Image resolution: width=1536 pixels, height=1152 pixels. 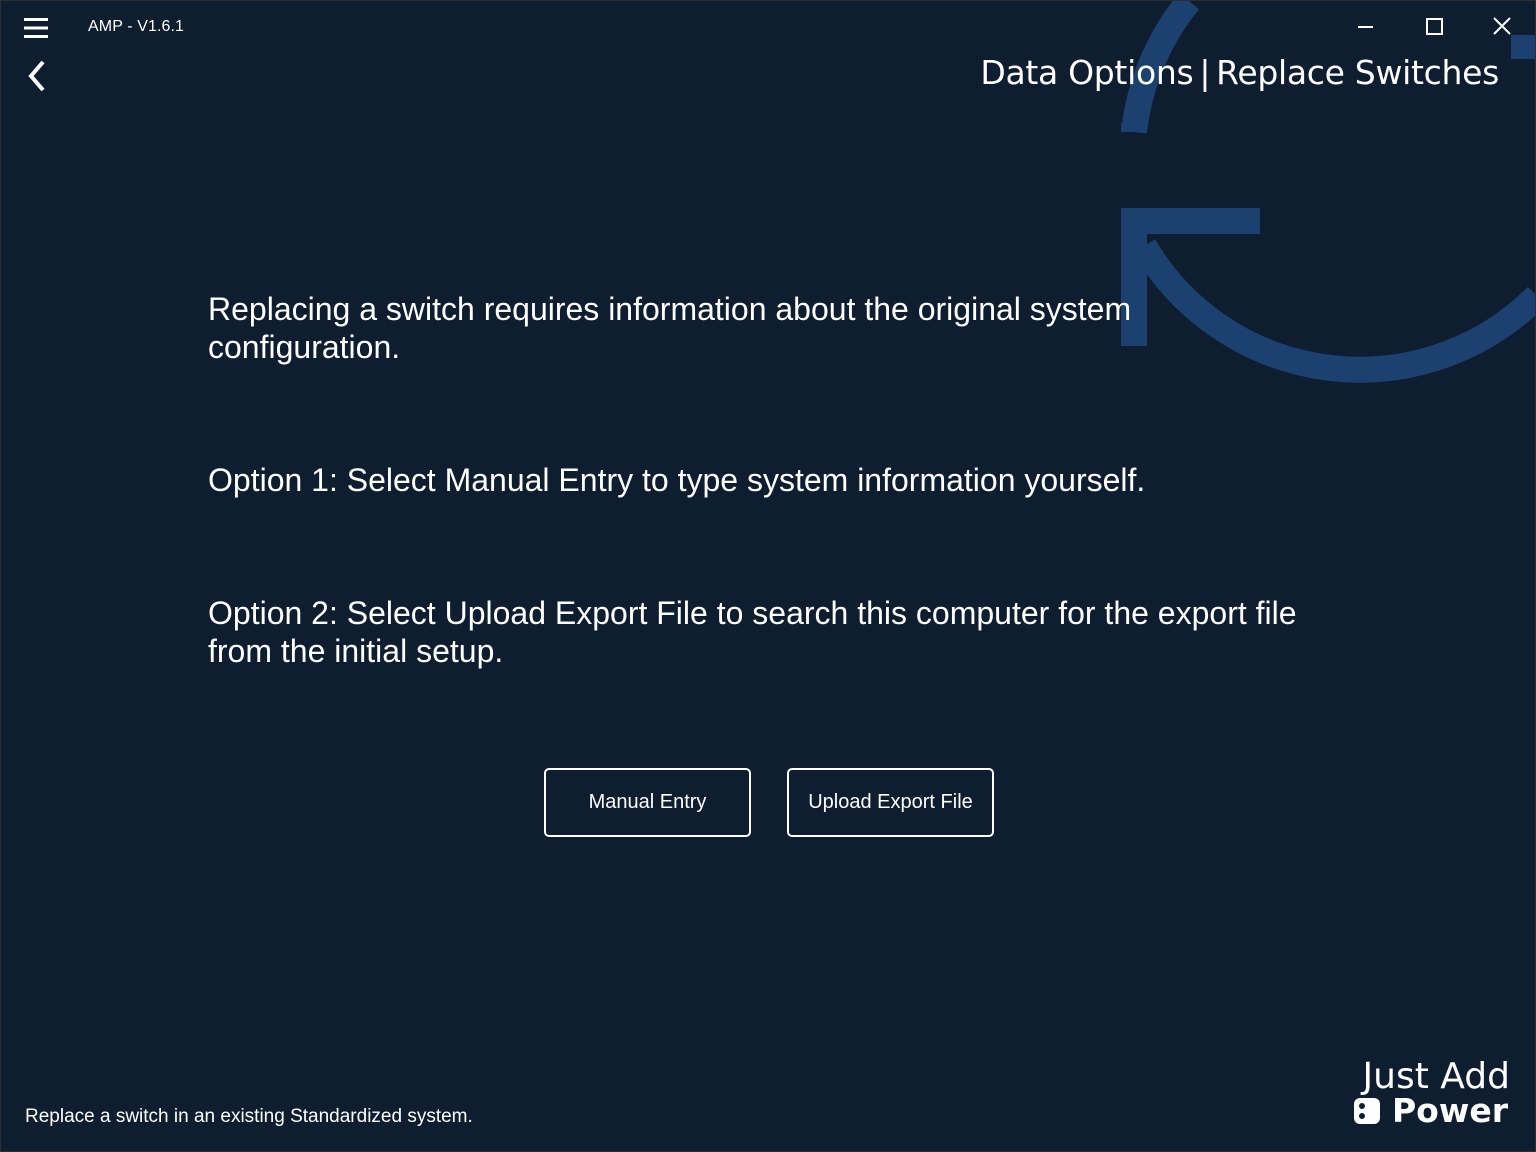 I want to click on brand-logo: Just Add Power, so click(x=1433, y=1093).